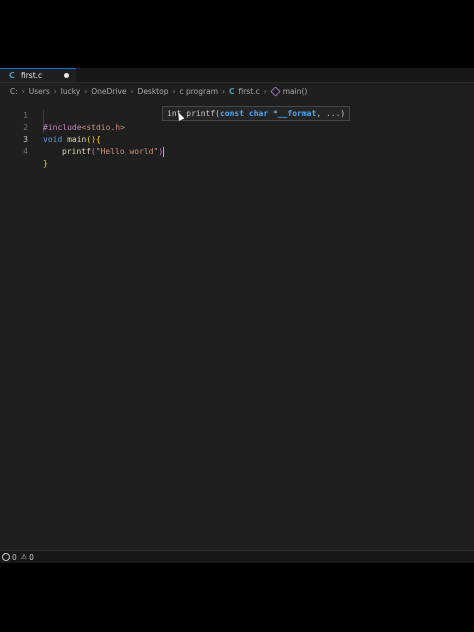 This screenshot has height=632, width=474. What do you see at coordinates (66, 75) in the screenshot?
I see `unsaved-dot-icon` at bounding box center [66, 75].